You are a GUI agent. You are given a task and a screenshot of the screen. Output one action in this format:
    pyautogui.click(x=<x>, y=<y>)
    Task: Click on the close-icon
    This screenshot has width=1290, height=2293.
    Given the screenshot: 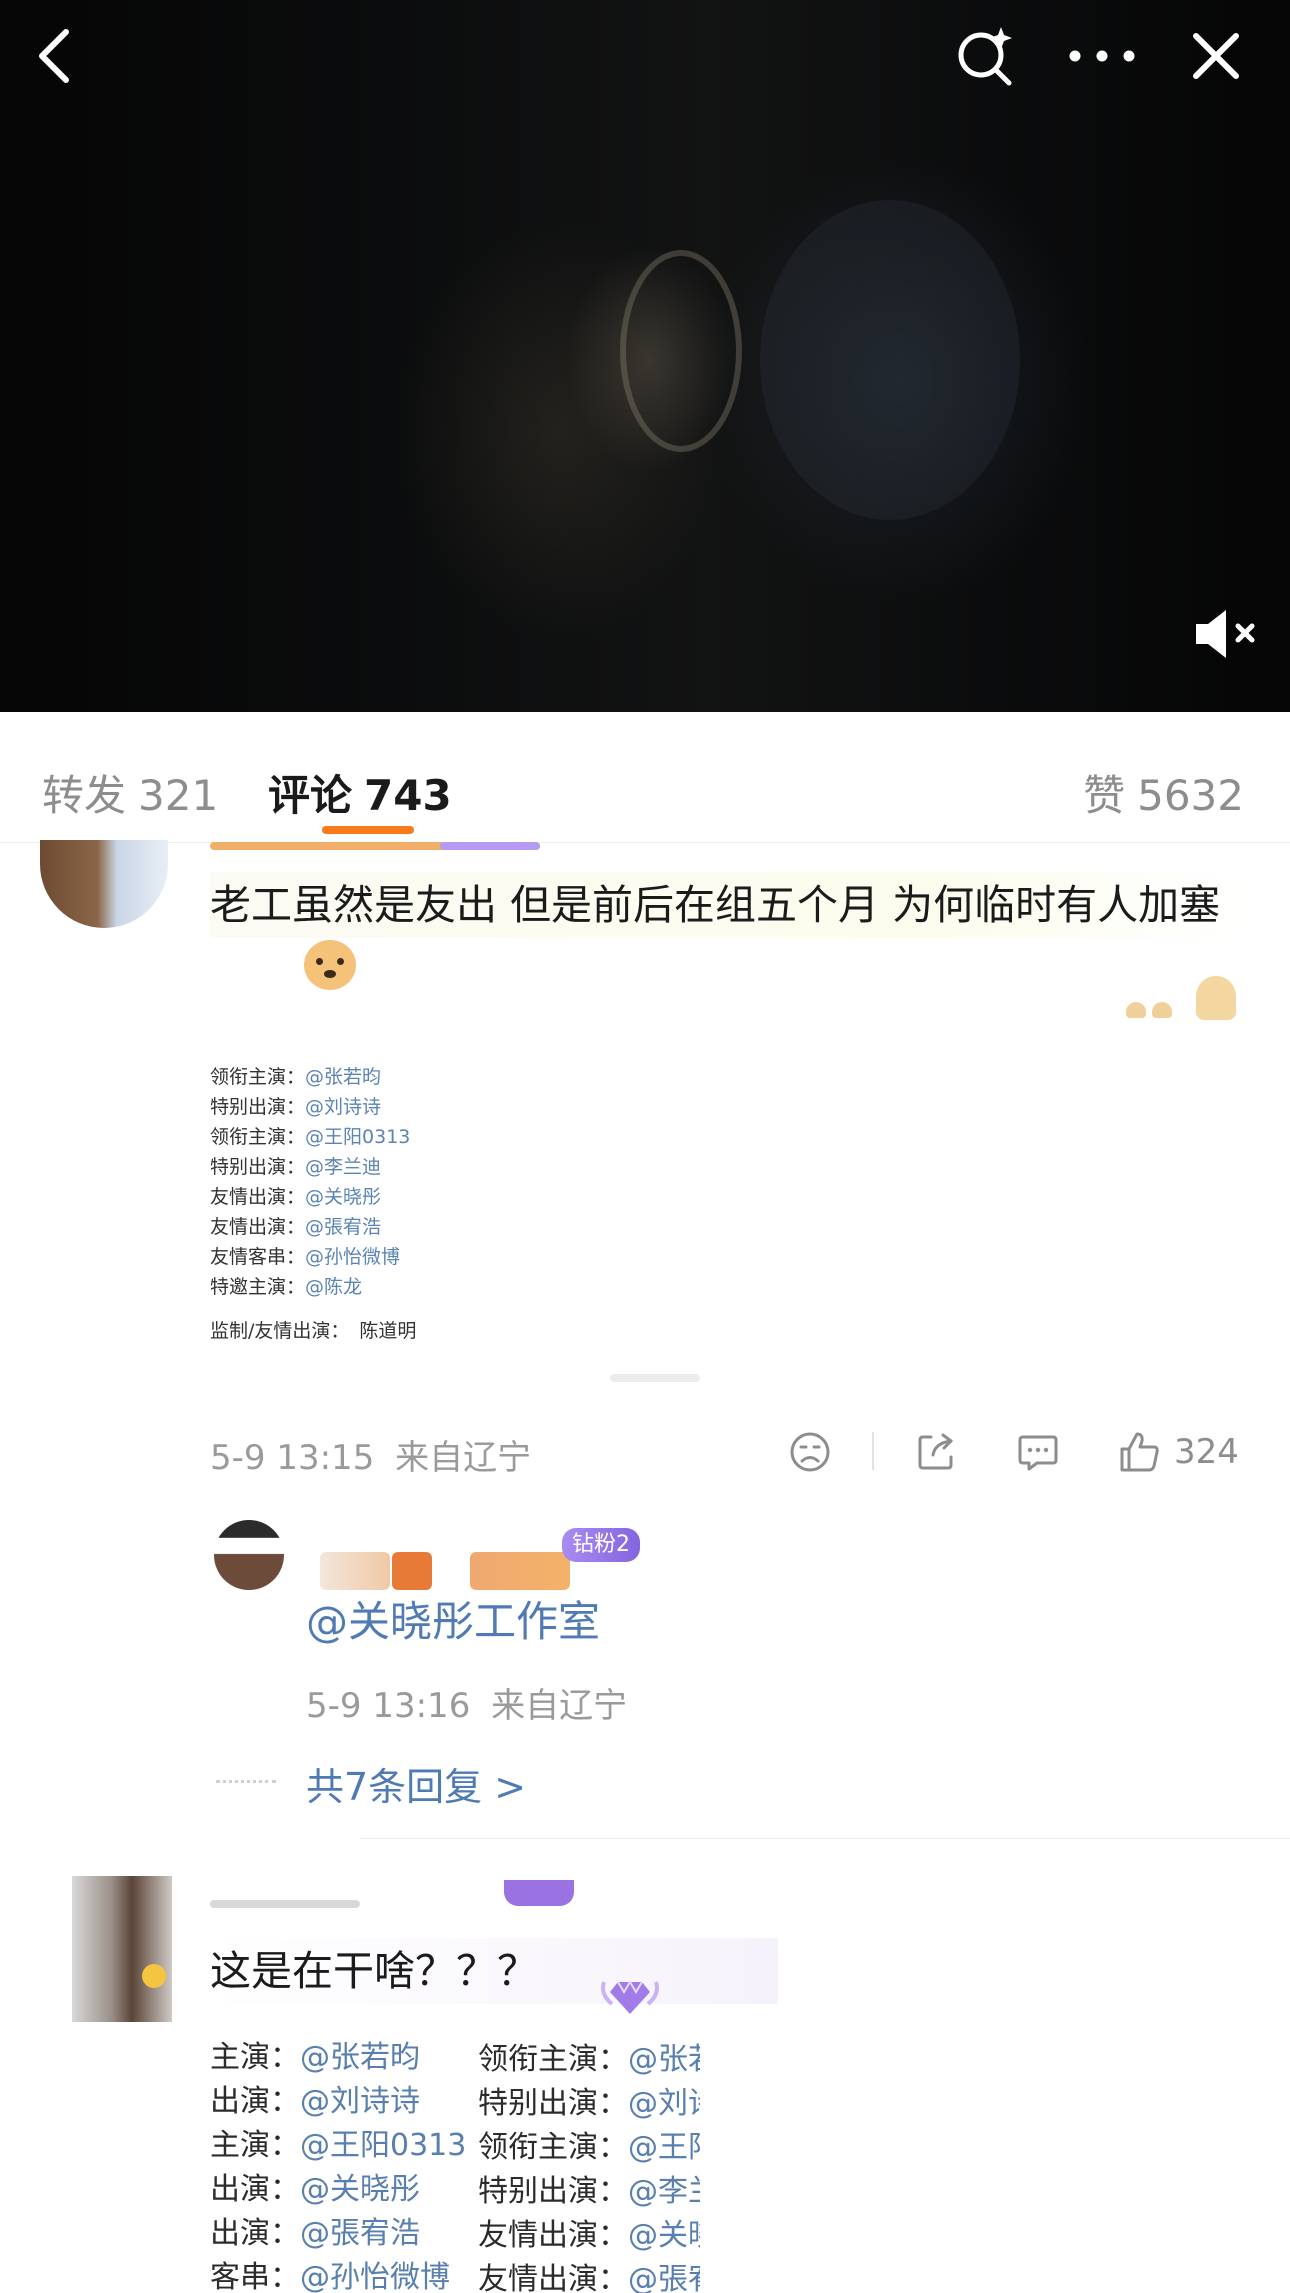 What is the action you would take?
    pyautogui.click(x=1216, y=56)
    